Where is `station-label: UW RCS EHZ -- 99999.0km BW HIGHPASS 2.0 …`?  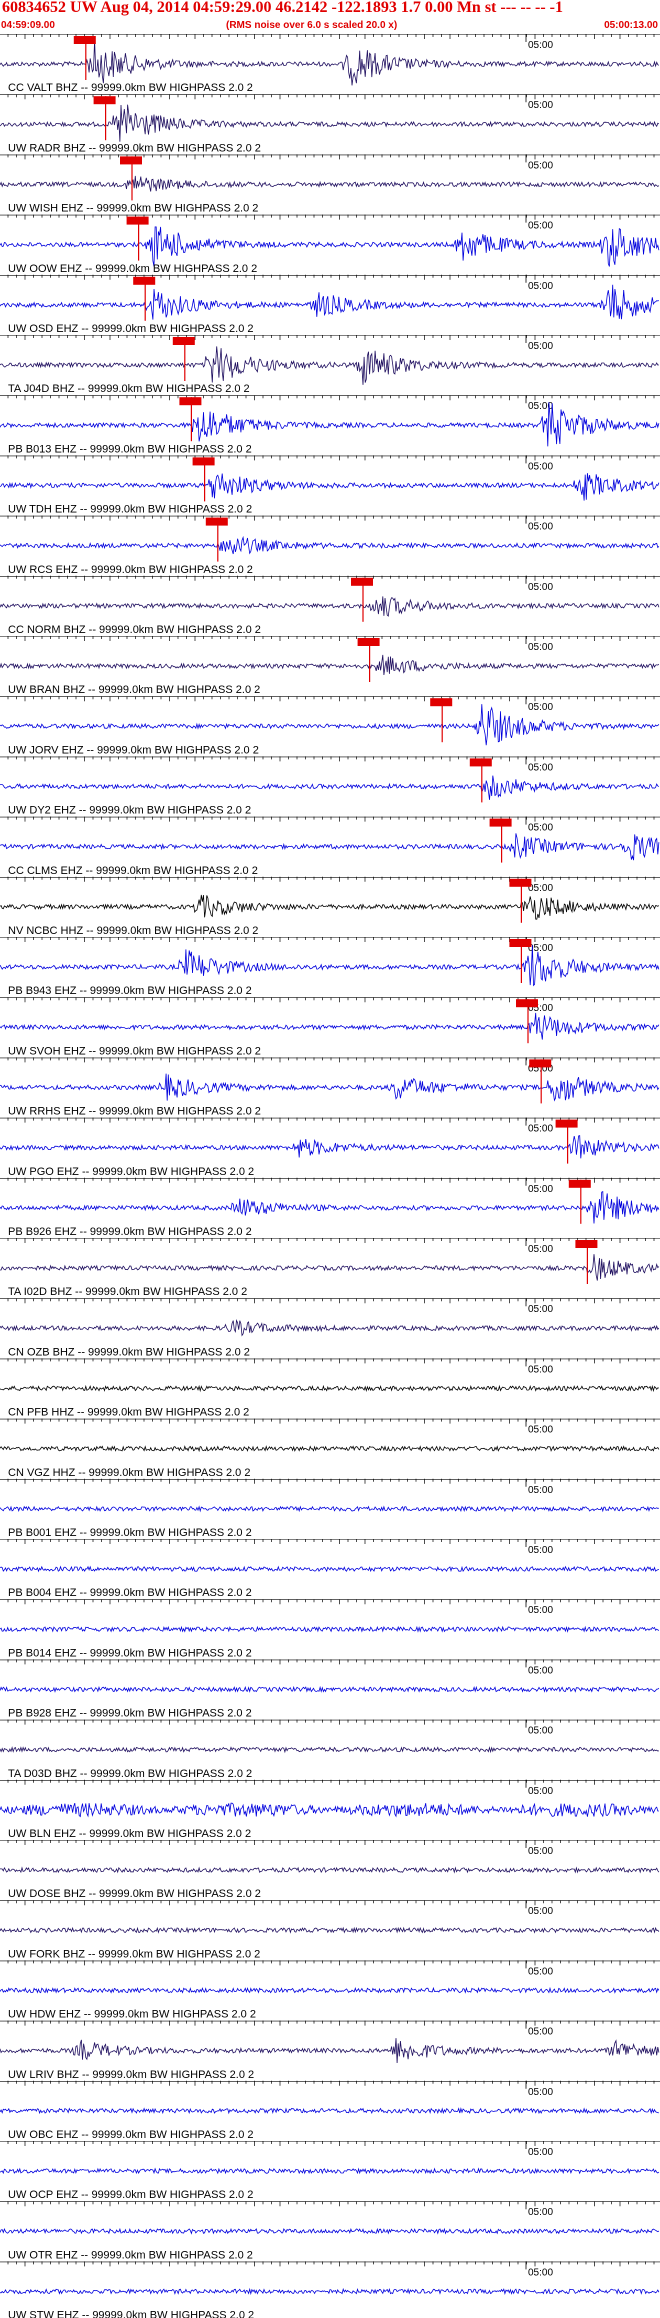
station-label: UW RCS EHZ -- 99999.0km BW HIGHPASS 2.0 … is located at coordinates (130, 570).